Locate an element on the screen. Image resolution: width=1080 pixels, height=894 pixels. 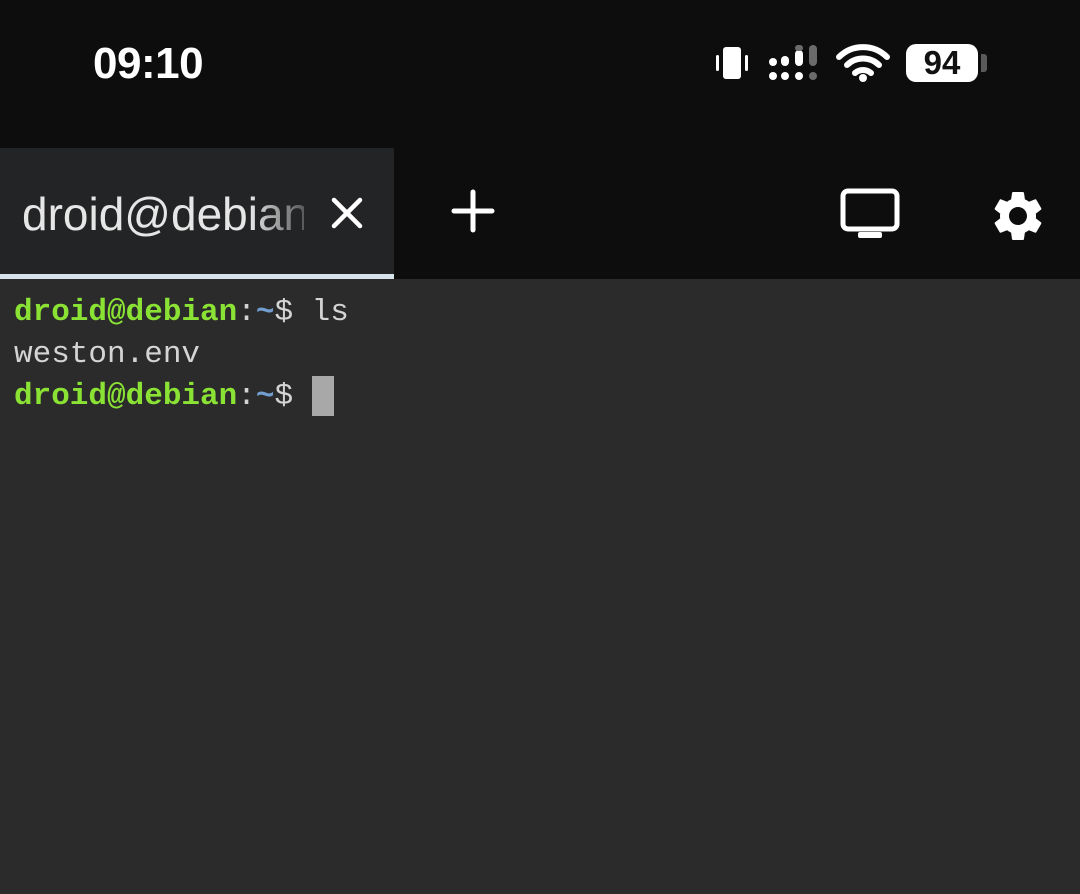
tab-droid-debian: droid@debian is located at coordinates (197, 213).